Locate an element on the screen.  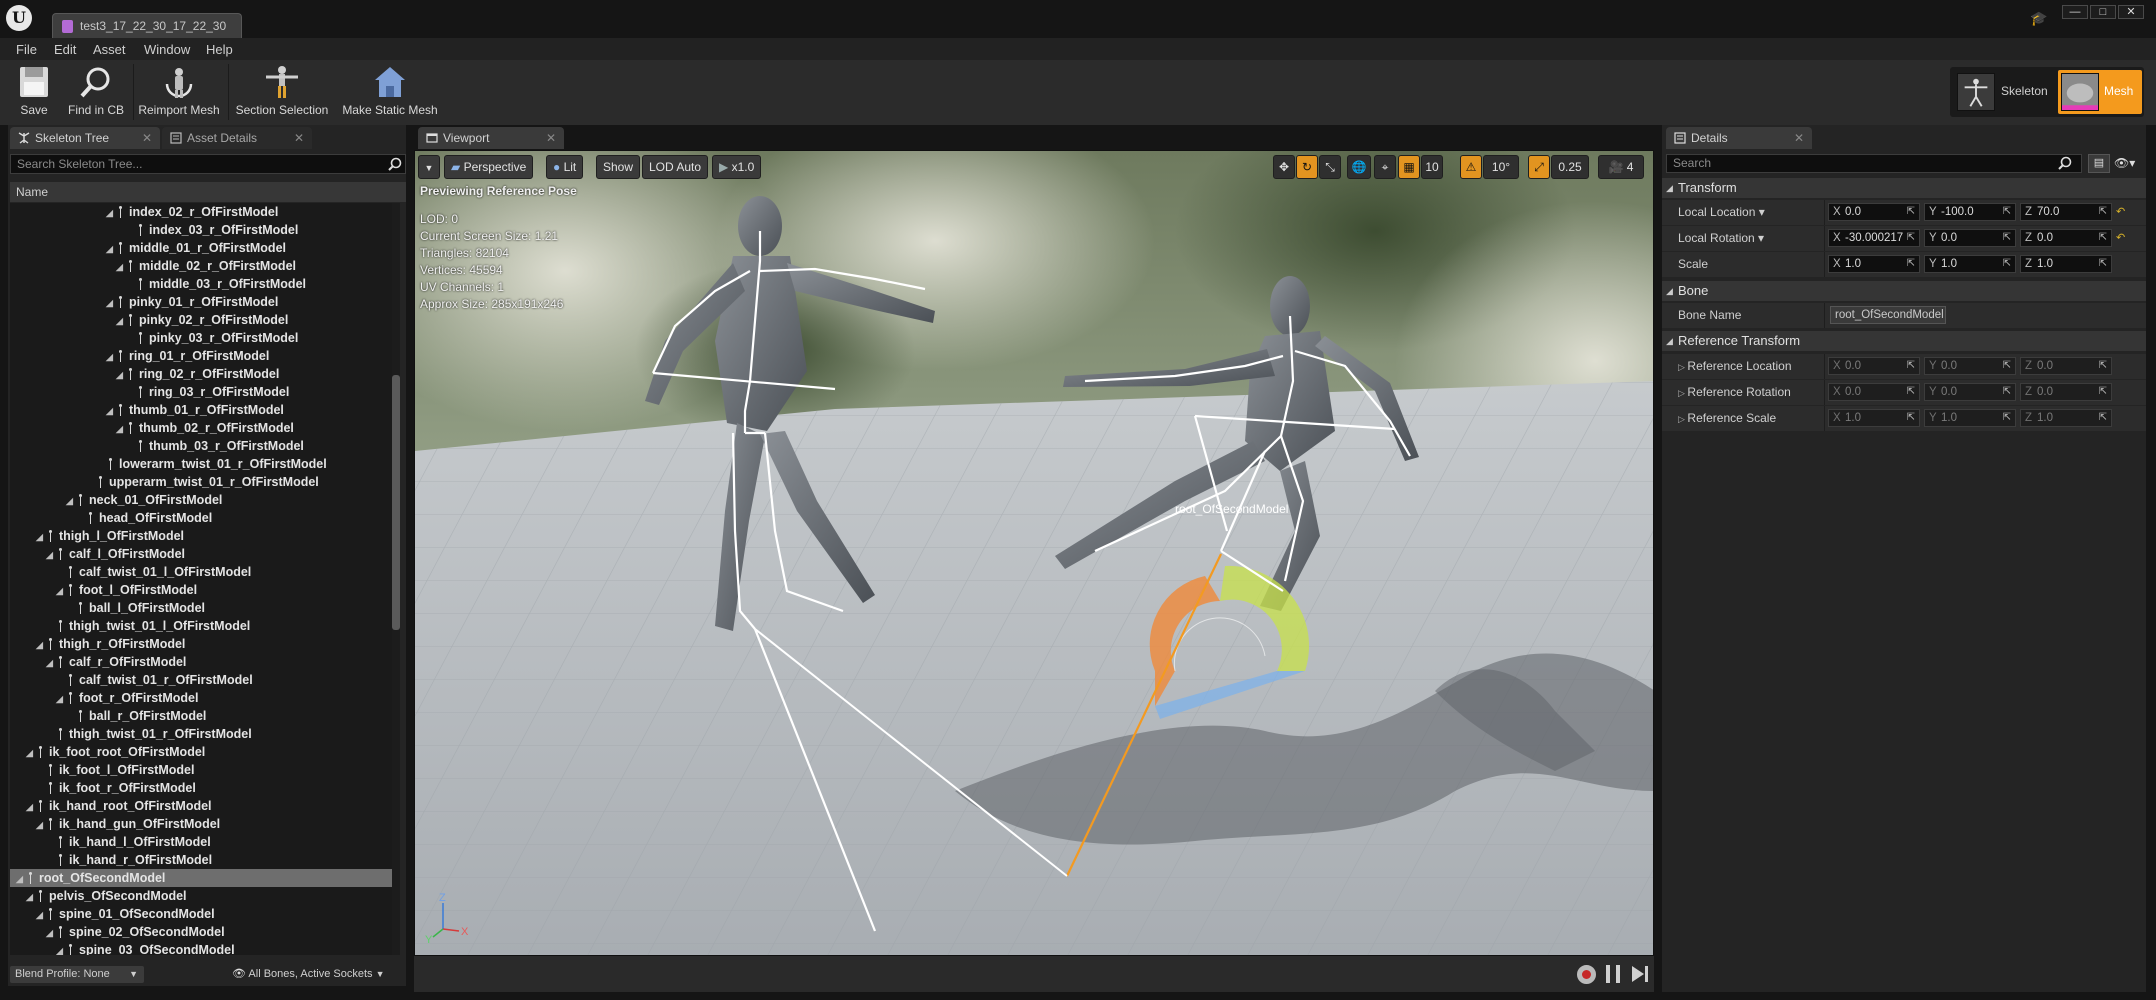
local-rotation-y: Y 0.0 ⇱ is located at coordinates (1970, 238).